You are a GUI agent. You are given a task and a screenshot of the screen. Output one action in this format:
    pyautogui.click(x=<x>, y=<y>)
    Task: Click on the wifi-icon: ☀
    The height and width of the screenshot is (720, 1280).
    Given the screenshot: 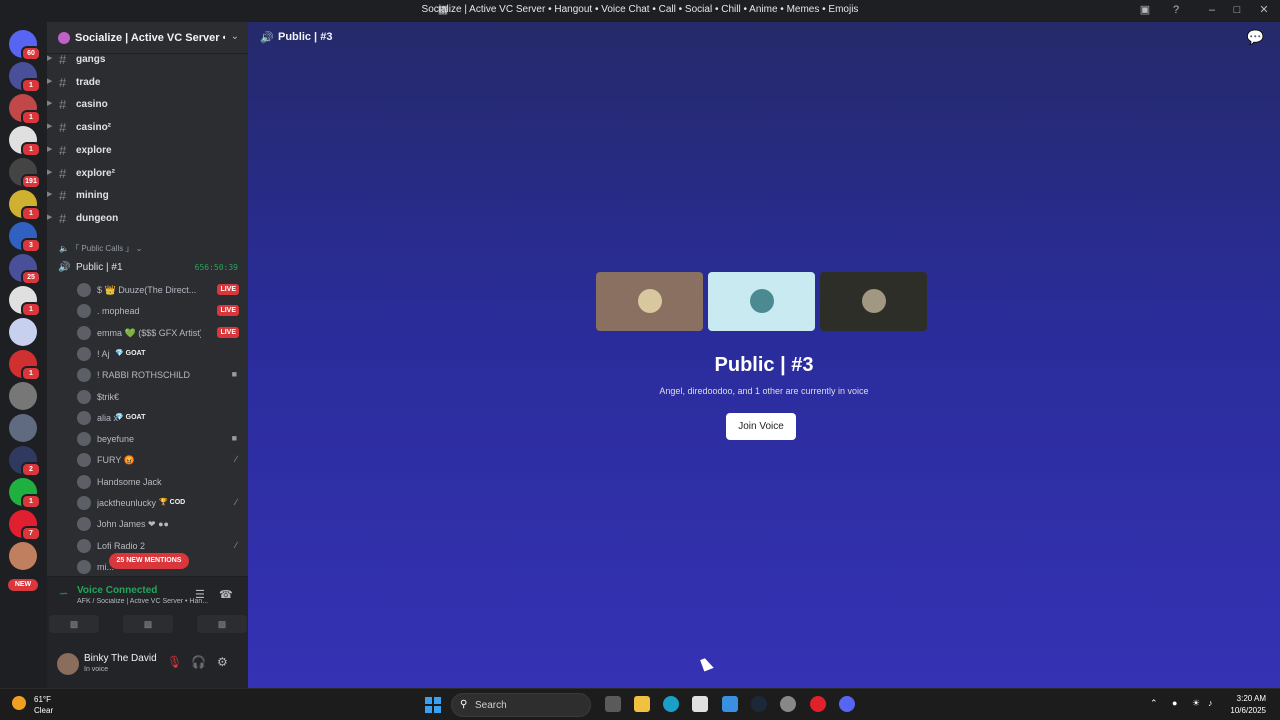 What is the action you would take?
    pyautogui.click(x=1196, y=703)
    